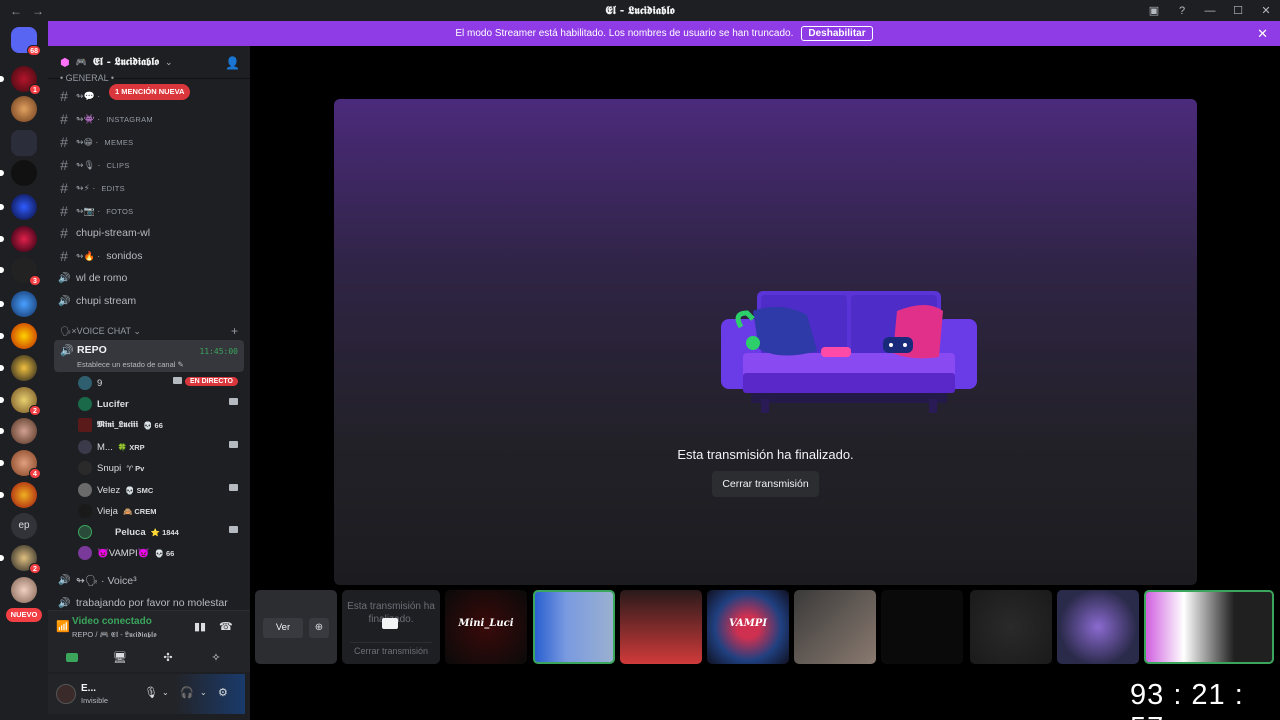 The height and width of the screenshot is (720, 1280). Describe the element at coordinates (765, 484) in the screenshot. I see `close-stream-button: Cerrar transmisión` at that location.